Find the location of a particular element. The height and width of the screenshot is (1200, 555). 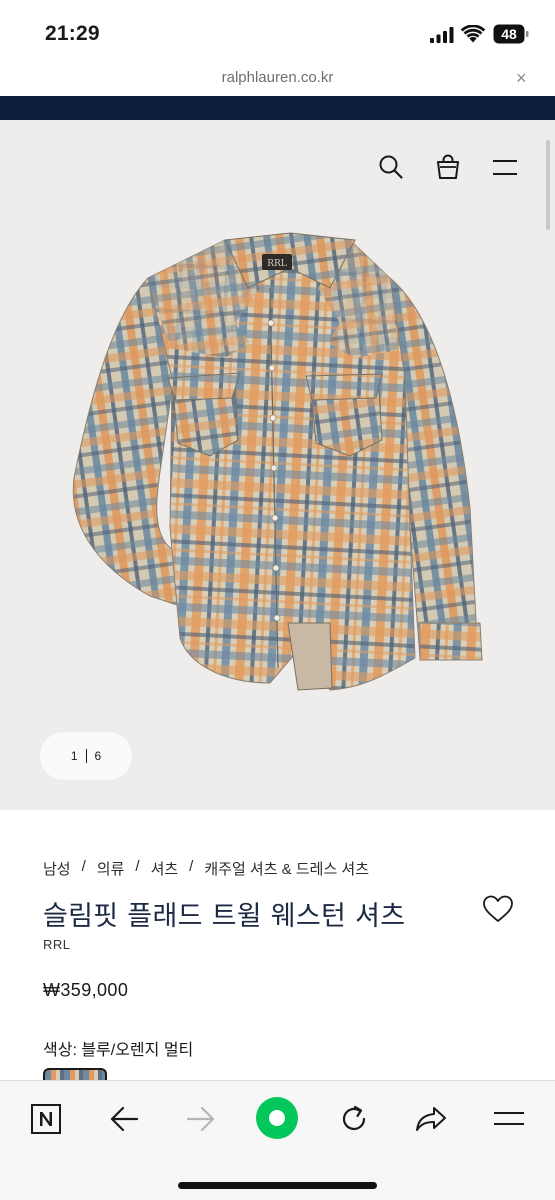

green-home-icon is located at coordinates (277, 1118).